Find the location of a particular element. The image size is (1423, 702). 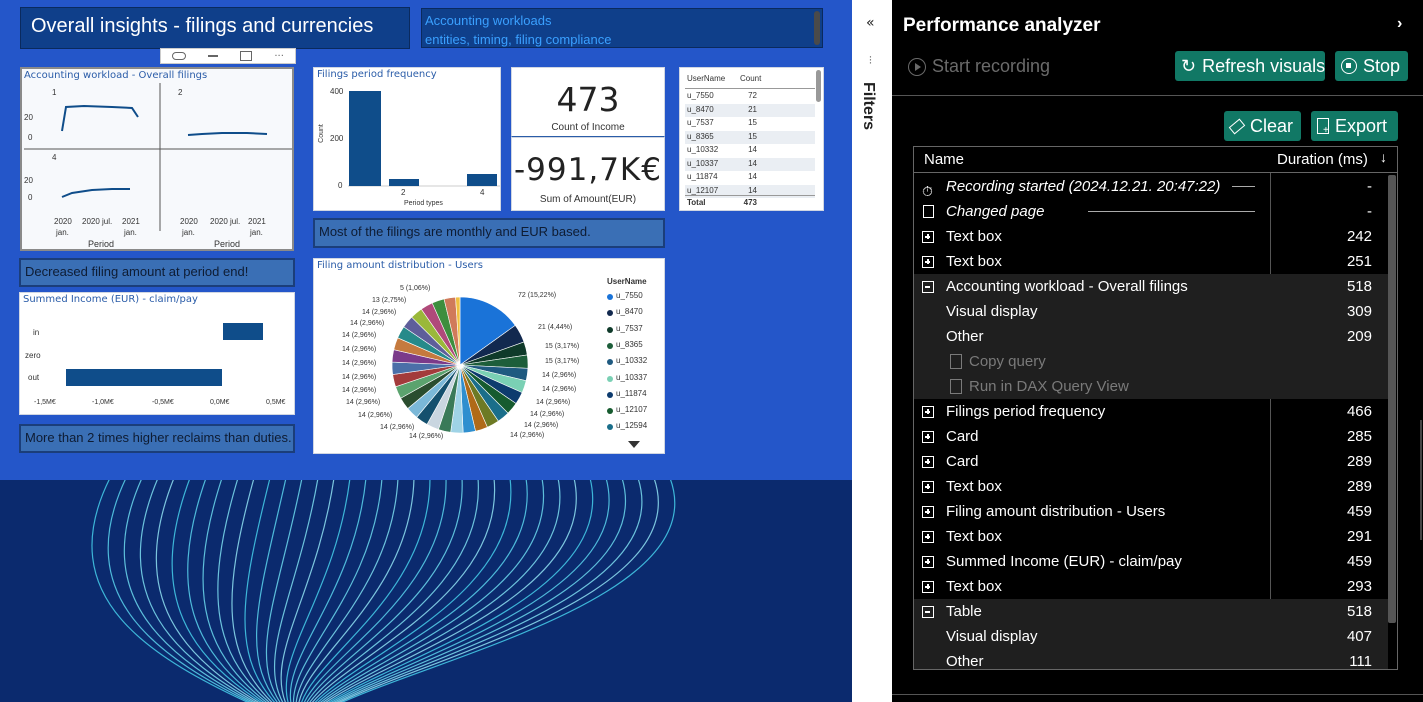

legend-item: u_7550 is located at coordinates (629, 295).